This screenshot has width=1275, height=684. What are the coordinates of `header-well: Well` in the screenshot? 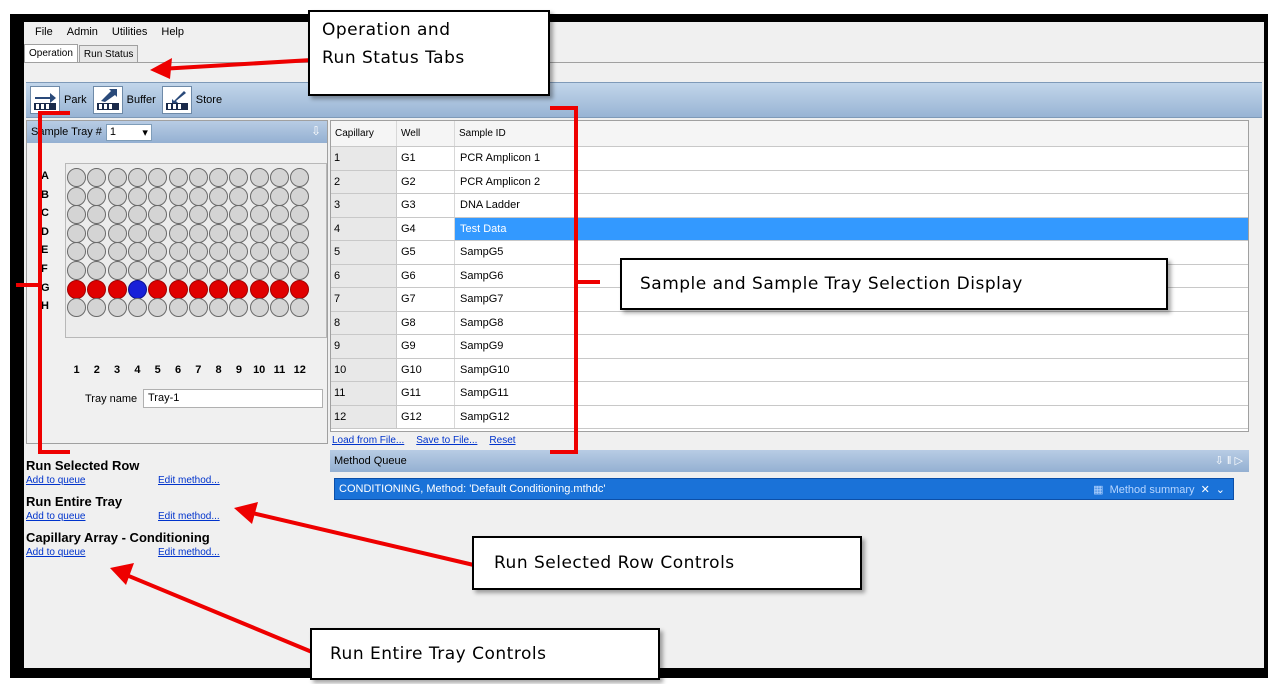 It's located at (426, 133).